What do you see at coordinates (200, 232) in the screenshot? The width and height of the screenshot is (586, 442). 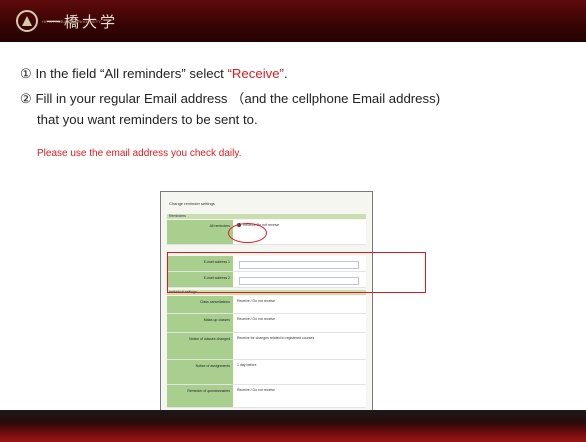 I see `row-all-reminders-label: All reminders` at bounding box center [200, 232].